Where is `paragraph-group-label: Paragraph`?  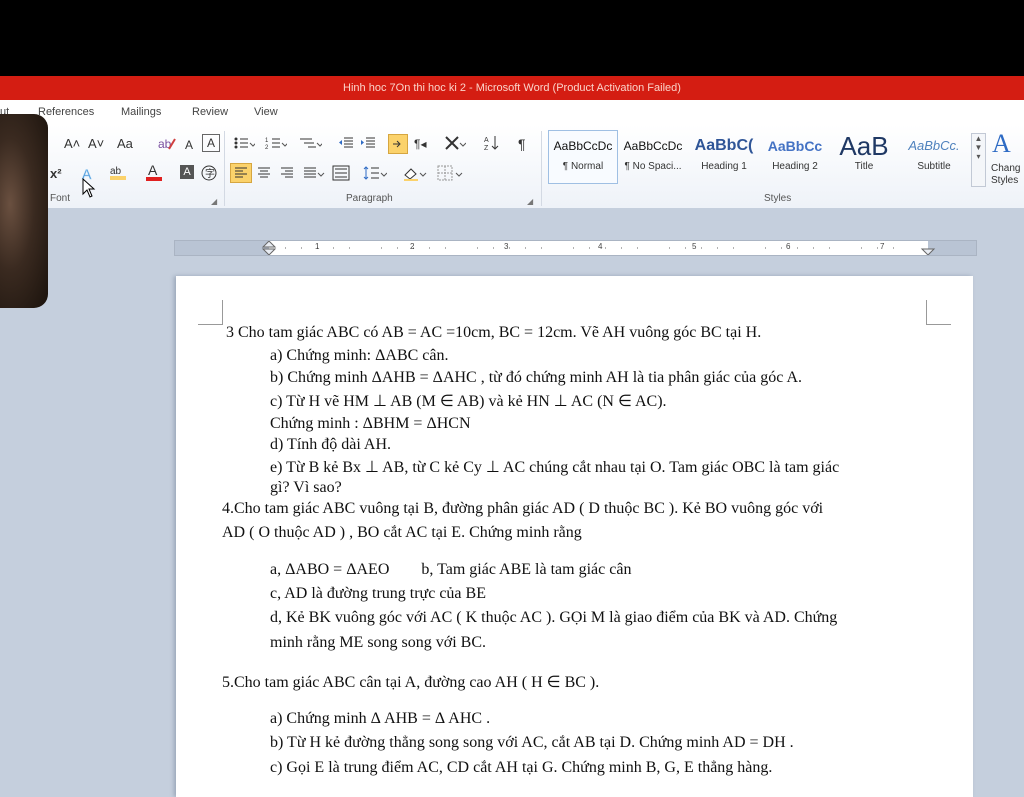 paragraph-group-label: Paragraph is located at coordinates (369, 198).